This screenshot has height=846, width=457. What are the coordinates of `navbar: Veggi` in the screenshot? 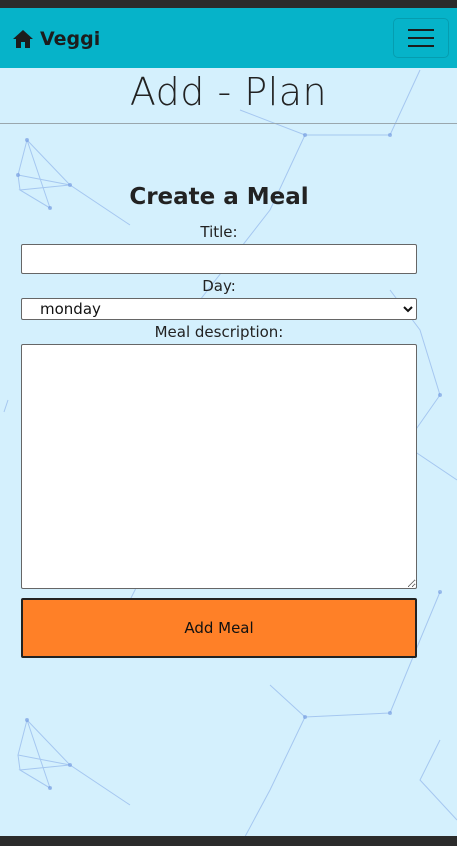 It's located at (228, 38).